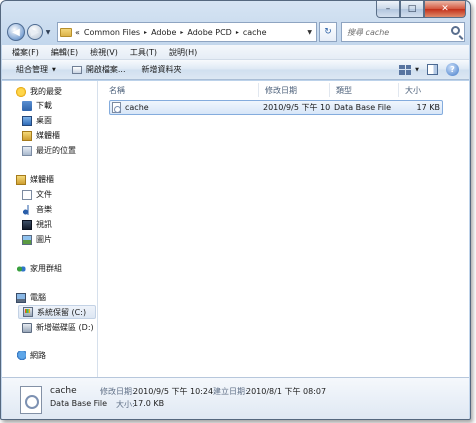 Image resolution: width=476 pixels, height=423 pixels. Describe the element at coordinates (235, 70) in the screenshot. I see `command-bar: 組合管理 ▼ 開啟檔案... 新增資料夾 ▼ ?` at that location.